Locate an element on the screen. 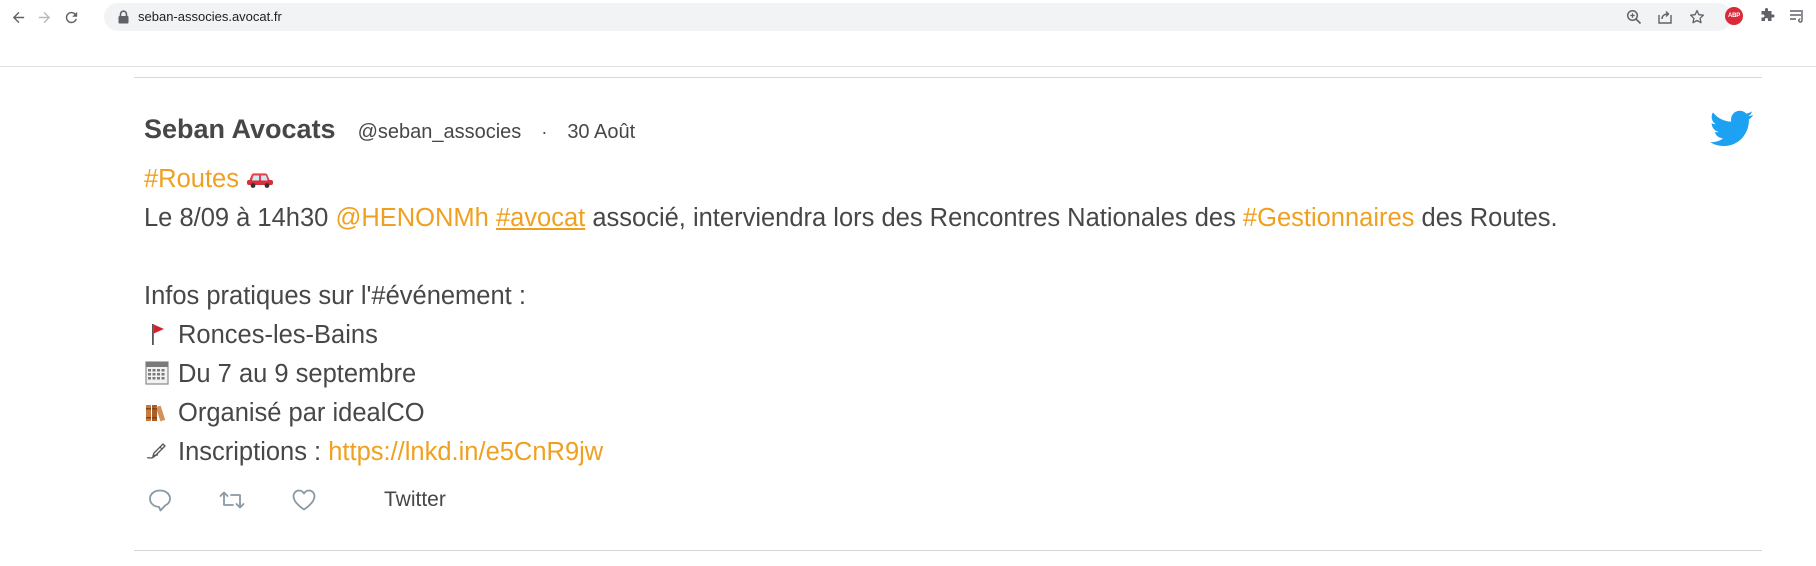 This screenshot has width=1816, height=566. twitter-link: Twitter is located at coordinates (415, 500).